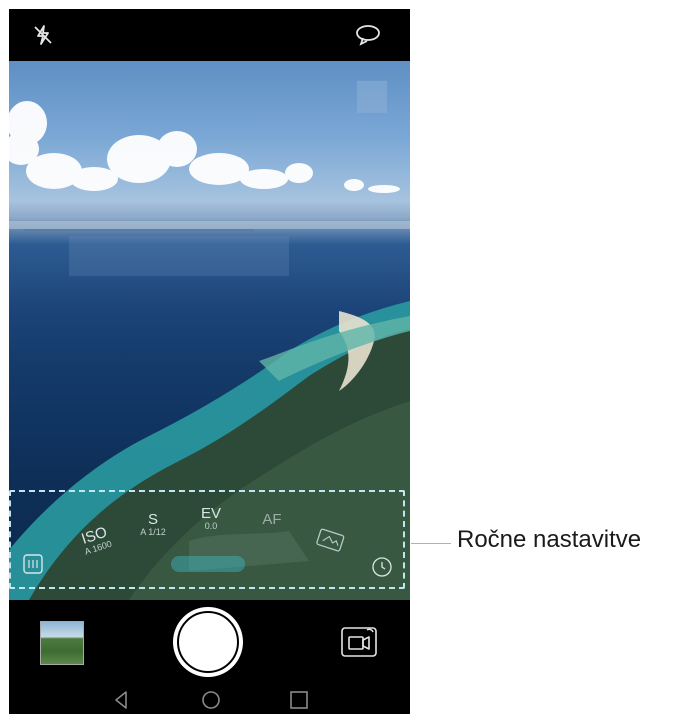 This screenshot has width=683, height=714. I want to click on shutter-button, so click(208, 642).